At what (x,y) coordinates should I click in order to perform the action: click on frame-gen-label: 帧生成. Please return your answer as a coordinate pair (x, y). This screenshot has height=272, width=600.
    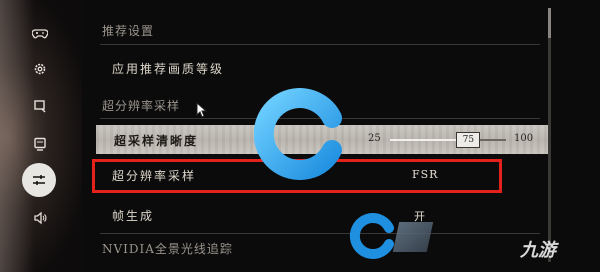
    Looking at the image, I should click on (133, 215).